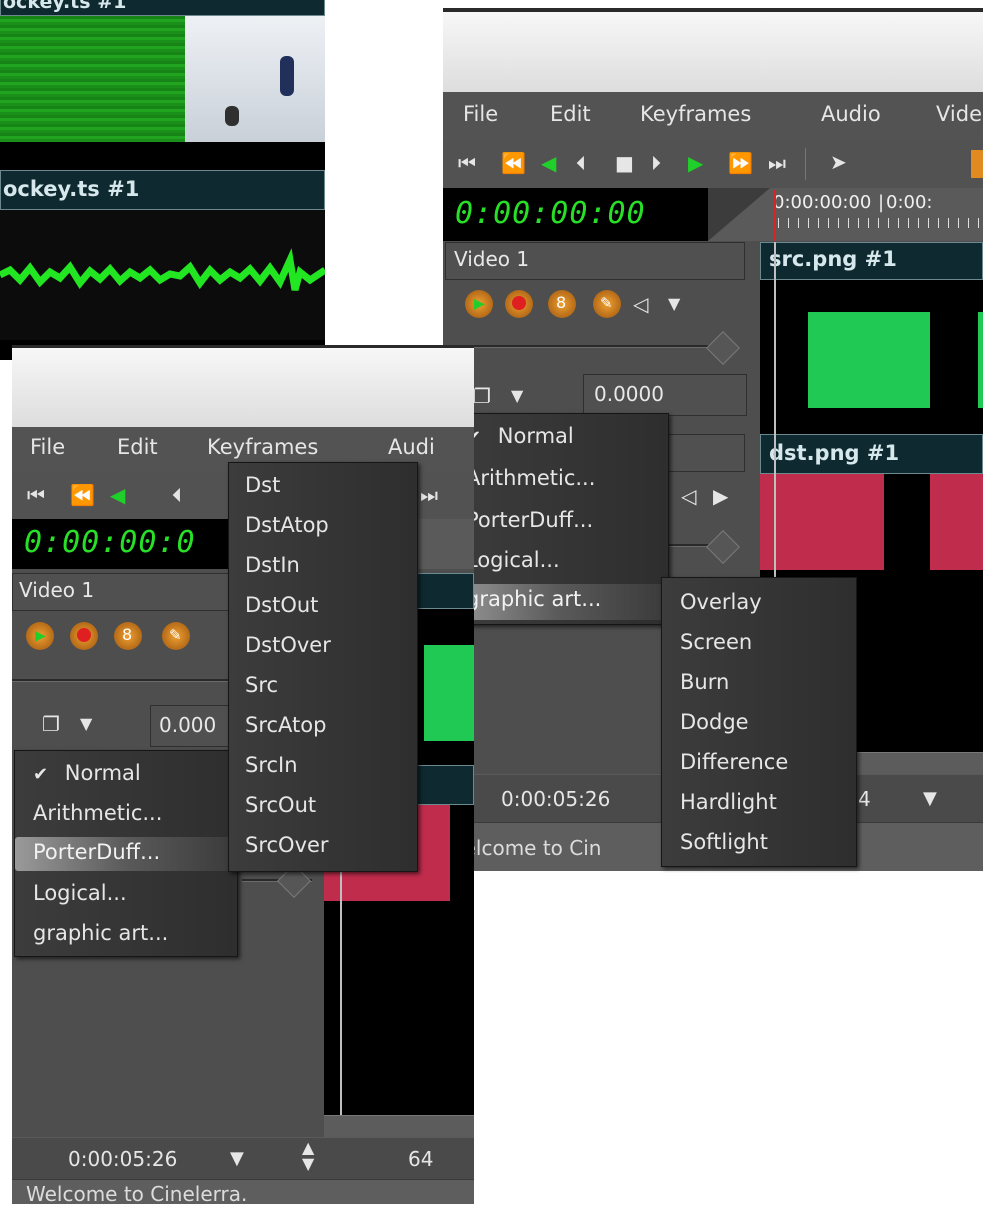 Image resolution: width=983 pixels, height=1206 pixels. Describe the element at coordinates (176, 636) in the screenshot. I see `front-draw-track-icon: ✎` at that location.